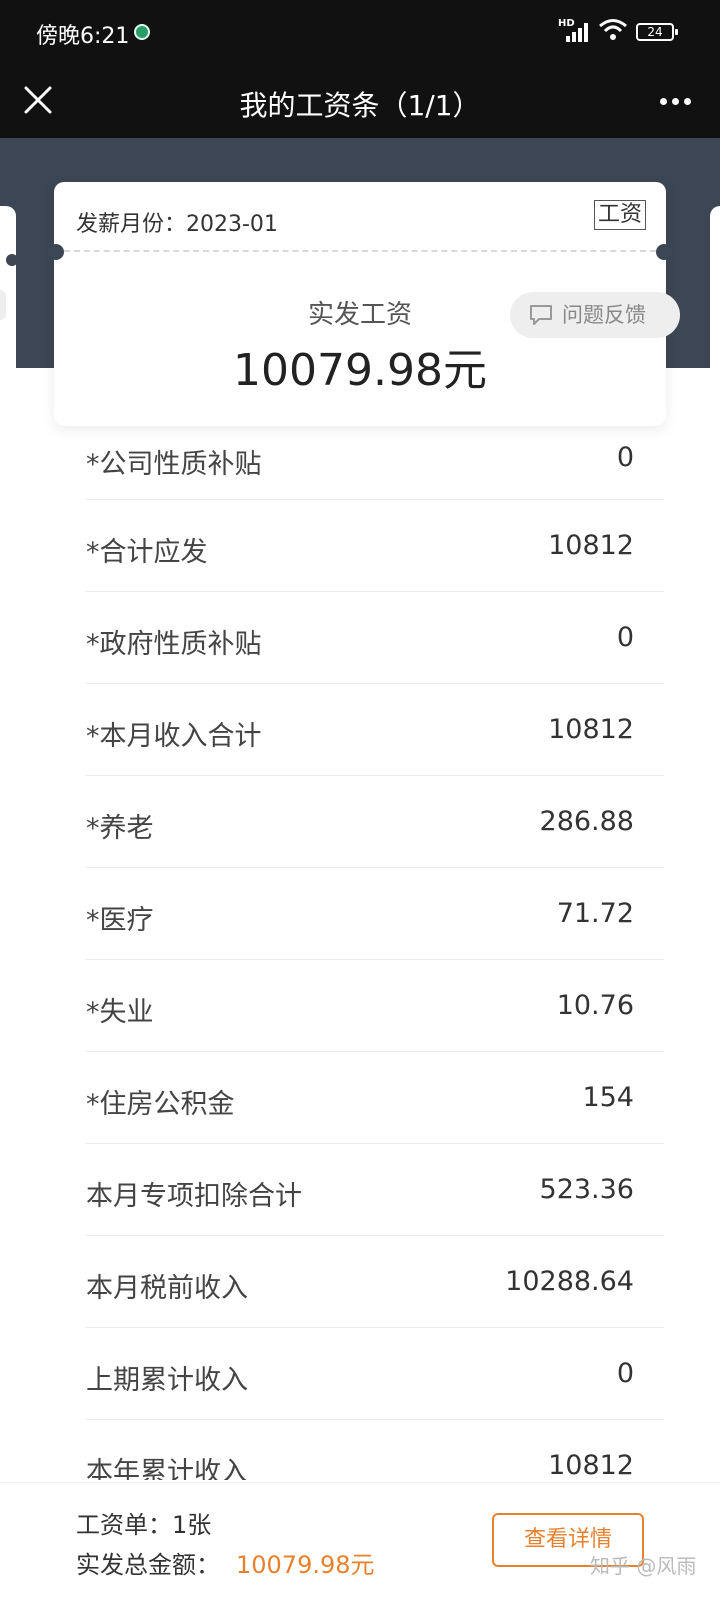 This screenshot has height=1601, width=720. Describe the element at coordinates (375, 455) in the screenshot. I see `list-item: *公司性质补贴 0` at that location.